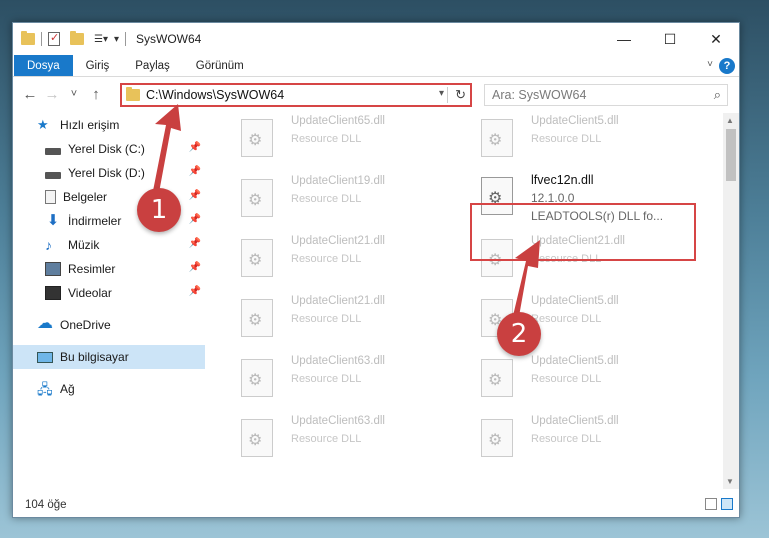 This screenshot has width=769, height=538. What do you see at coordinates (526, 281) in the screenshot?
I see `arrow-to-file` at bounding box center [526, 281].